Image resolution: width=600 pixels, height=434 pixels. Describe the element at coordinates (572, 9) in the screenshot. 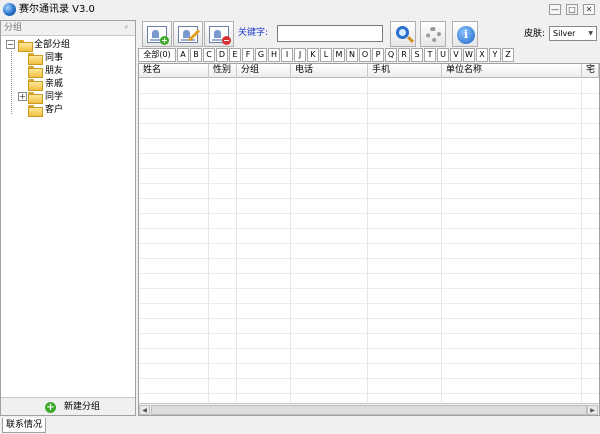

I see `maximize-button: □` at that location.